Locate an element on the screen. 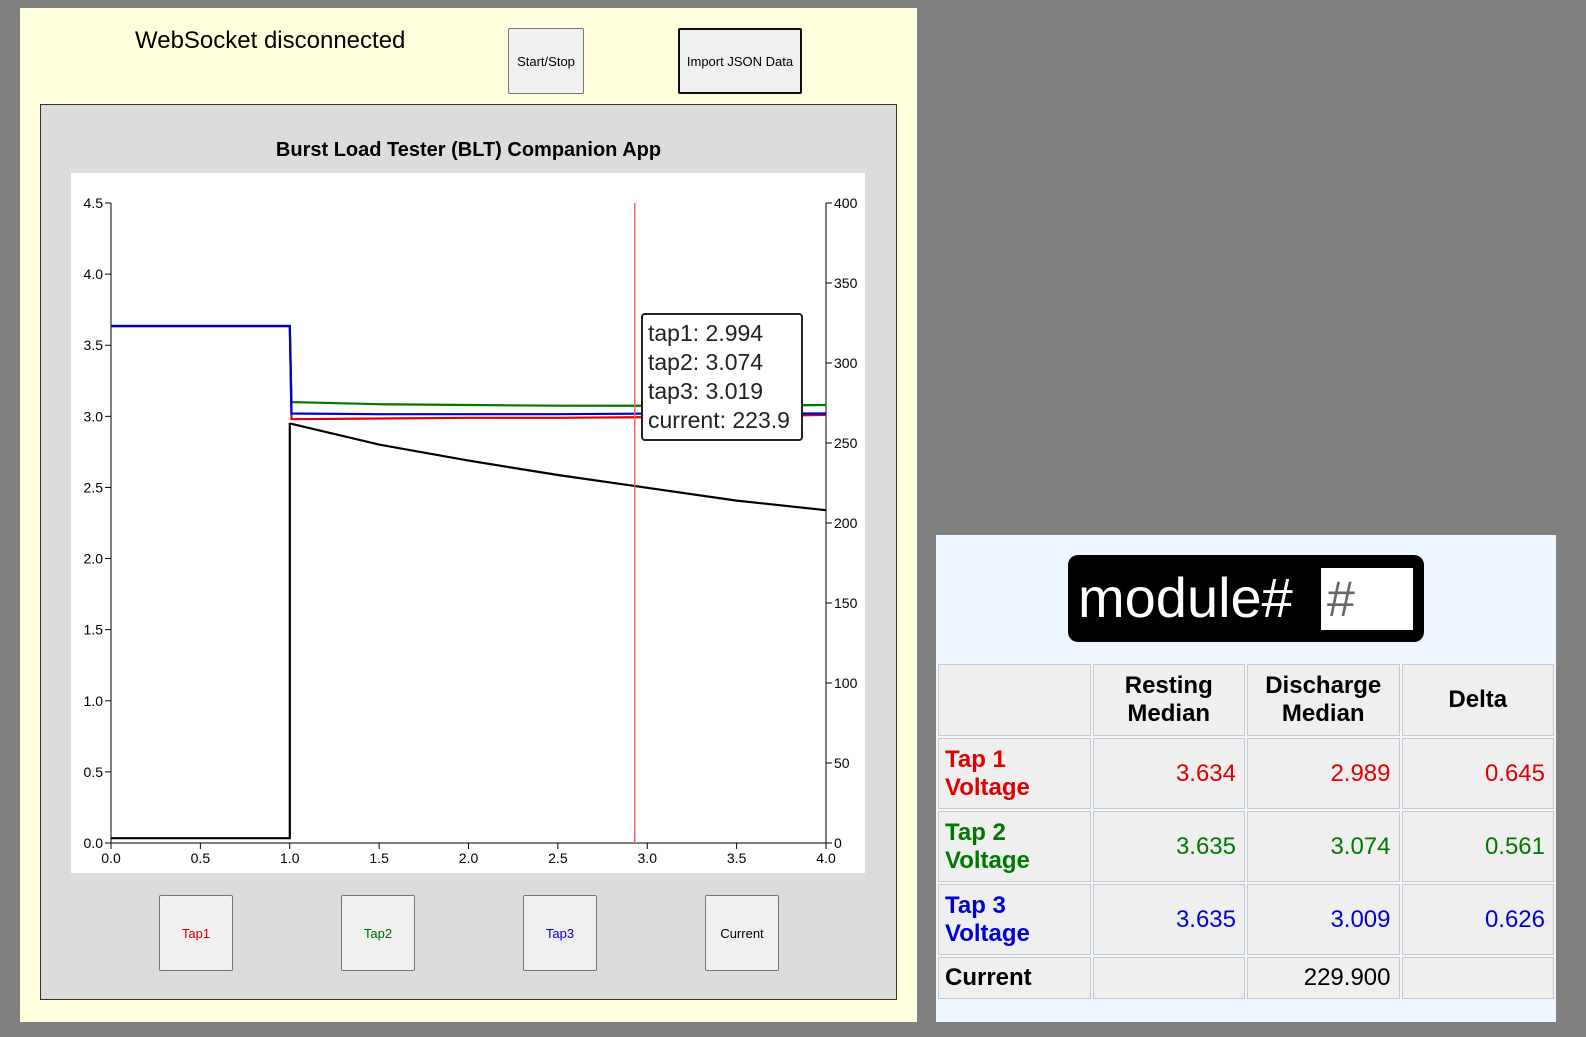  start-stop-button: Start/Stop is located at coordinates (546, 61).